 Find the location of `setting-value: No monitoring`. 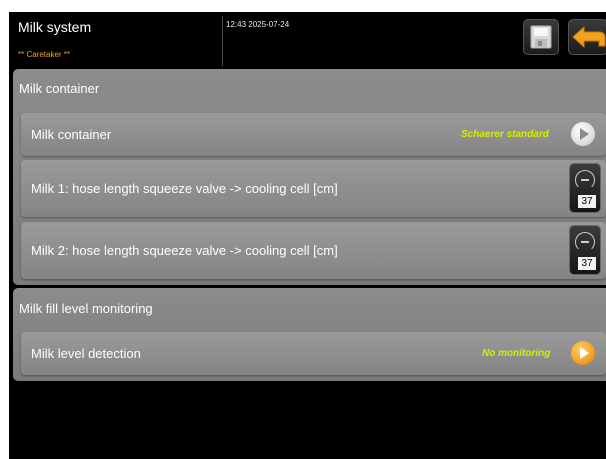

setting-value: No monitoring is located at coordinates (516, 353).